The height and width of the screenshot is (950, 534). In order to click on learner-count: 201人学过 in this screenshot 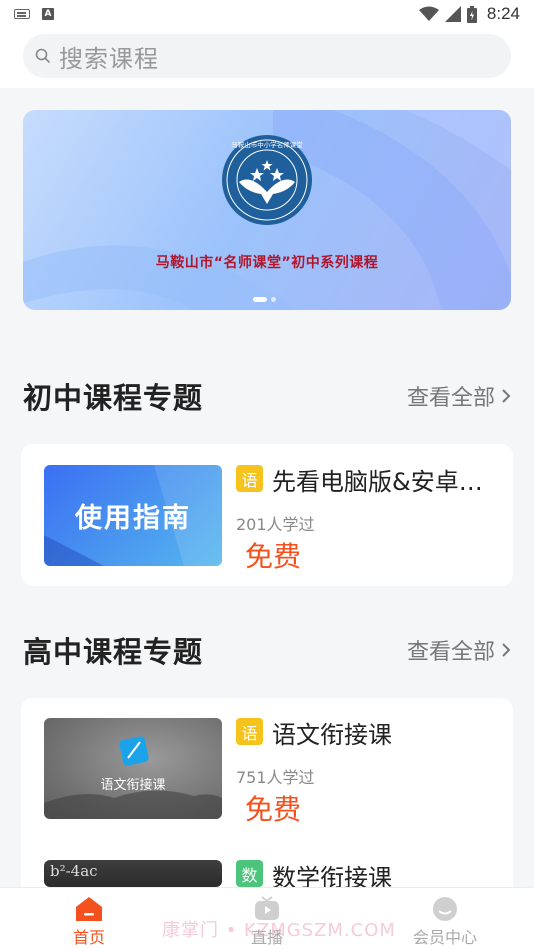, I will do `click(275, 524)`.